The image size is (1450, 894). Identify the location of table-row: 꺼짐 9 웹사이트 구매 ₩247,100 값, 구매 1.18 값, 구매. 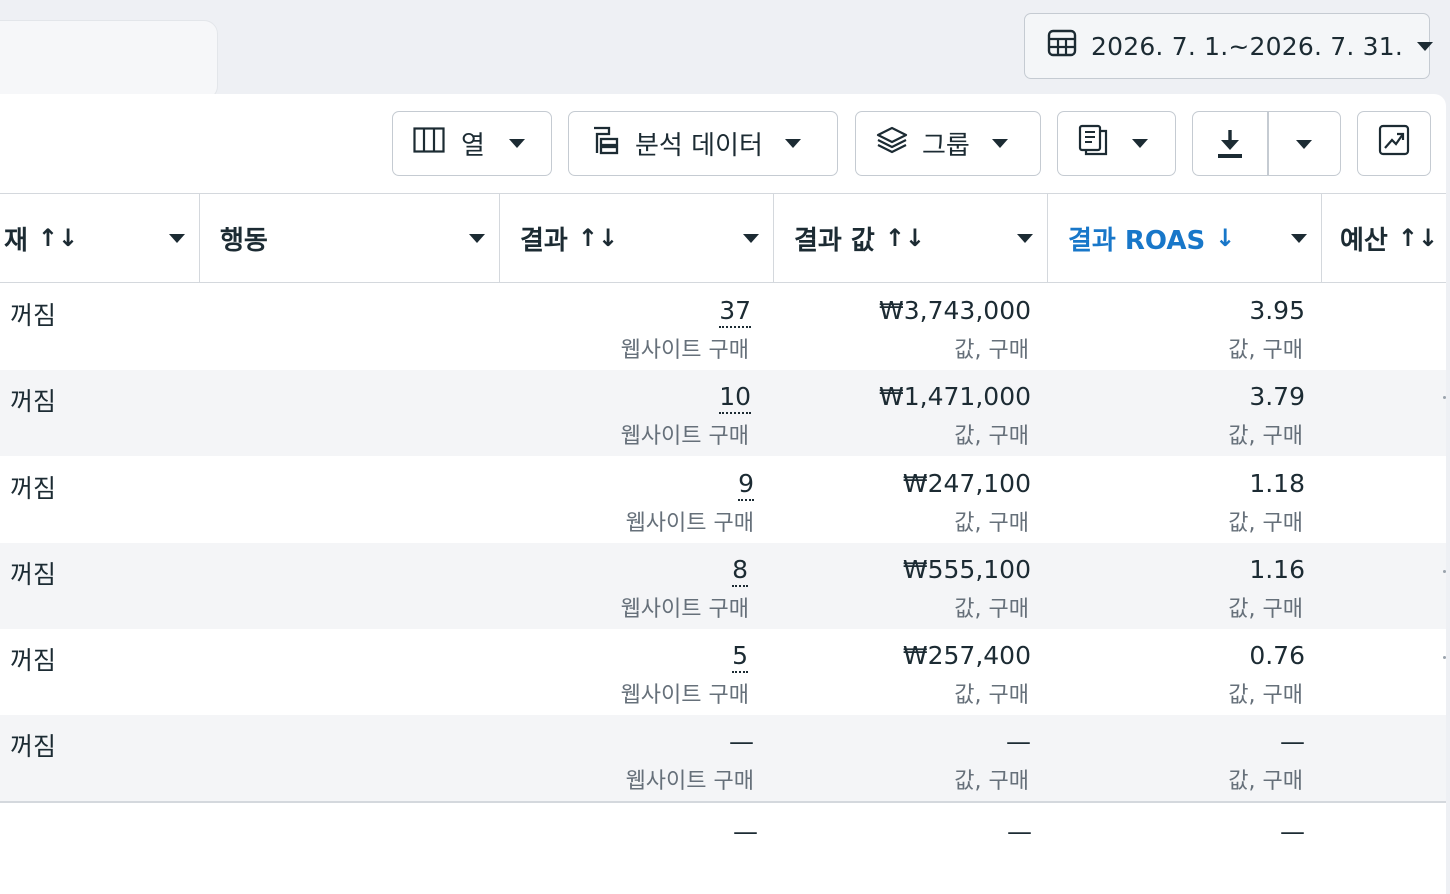
(723, 500).